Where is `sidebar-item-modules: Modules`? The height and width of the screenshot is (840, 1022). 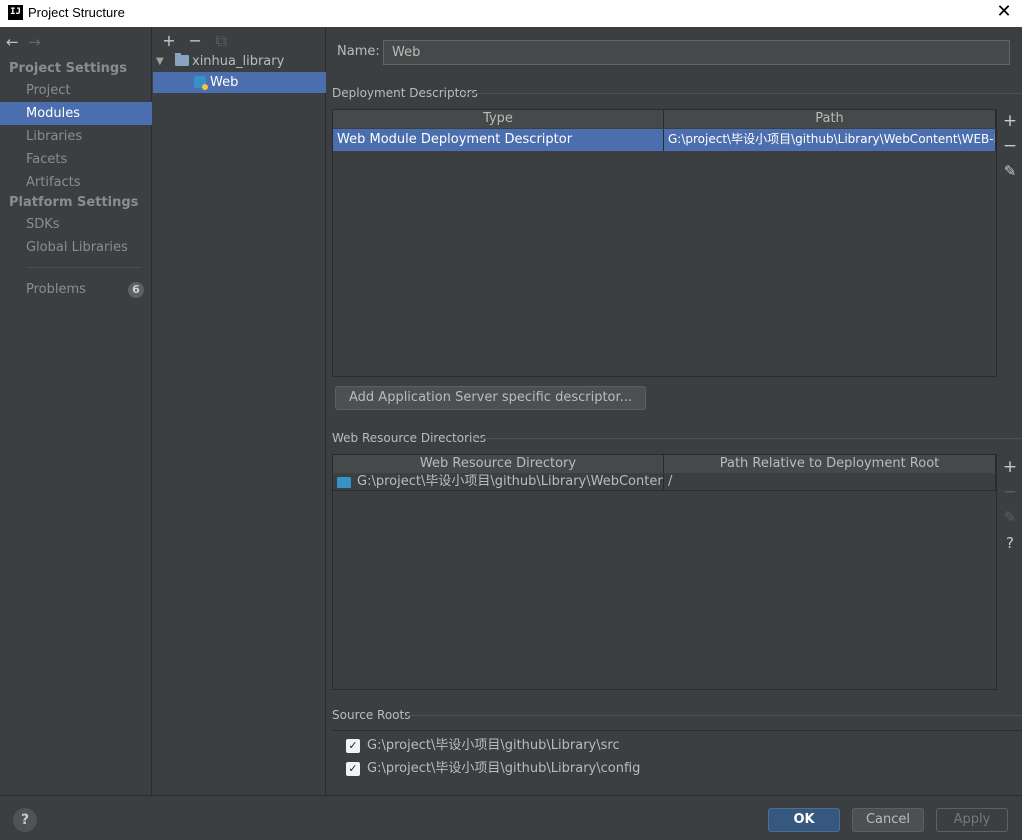 sidebar-item-modules: Modules is located at coordinates (76, 113).